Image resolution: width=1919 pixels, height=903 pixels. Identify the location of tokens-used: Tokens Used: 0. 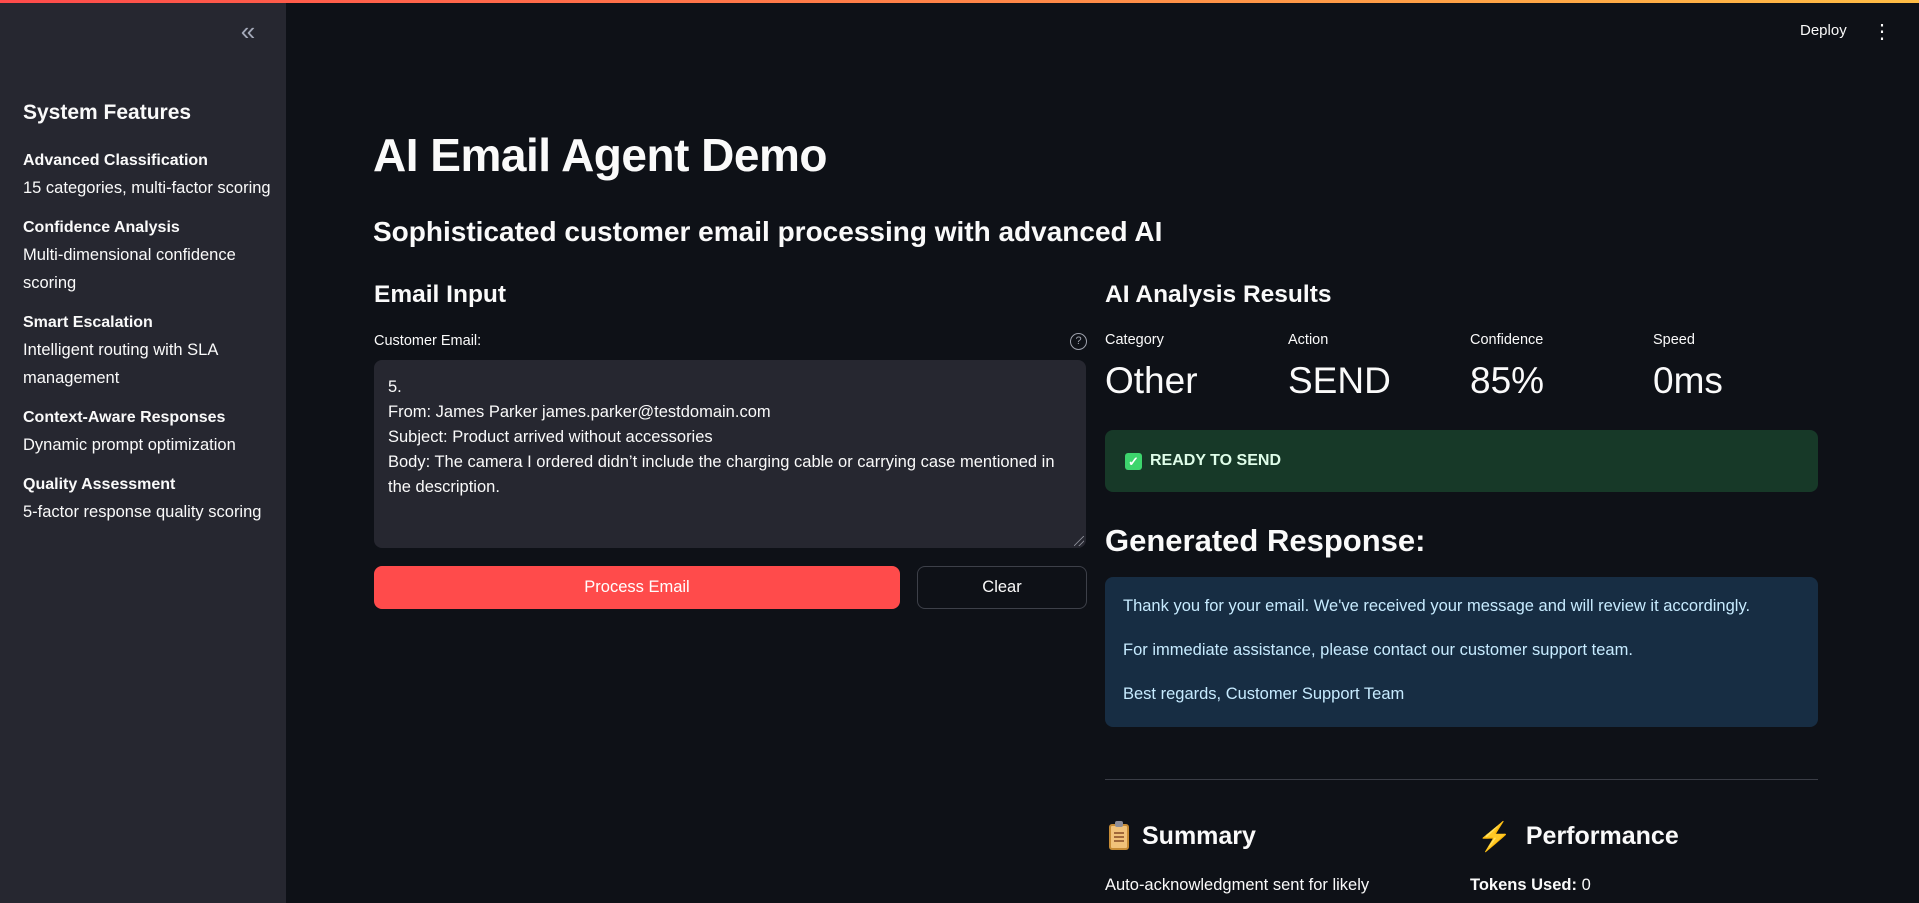
(1530, 885).